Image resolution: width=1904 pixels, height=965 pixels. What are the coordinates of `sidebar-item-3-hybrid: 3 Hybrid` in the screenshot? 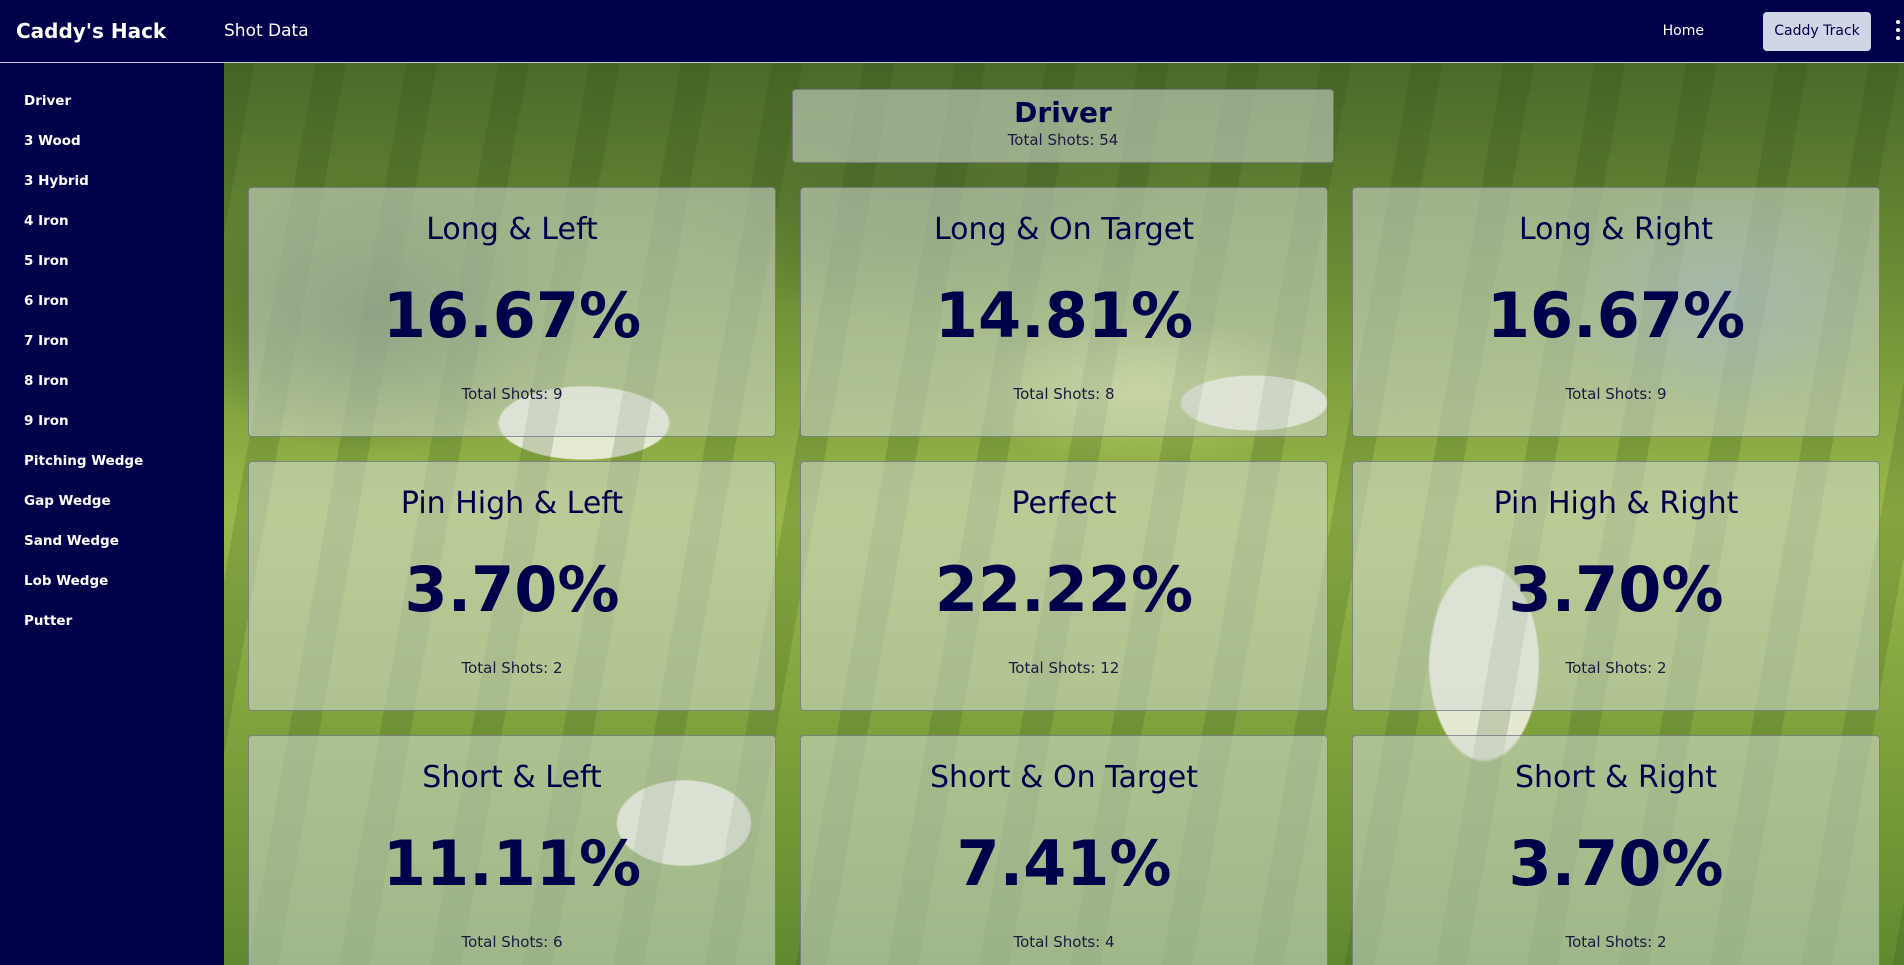 It's located at (112, 181).